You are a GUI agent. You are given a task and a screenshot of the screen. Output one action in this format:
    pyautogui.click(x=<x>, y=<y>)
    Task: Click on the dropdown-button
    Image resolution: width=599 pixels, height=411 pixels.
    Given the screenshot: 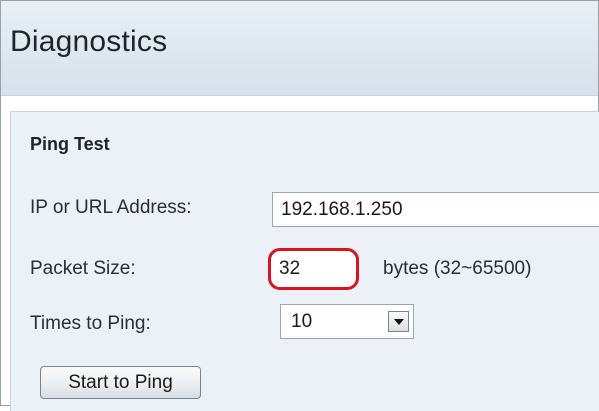 What is the action you would take?
    pyautogui.click(x=398, y=321)
    